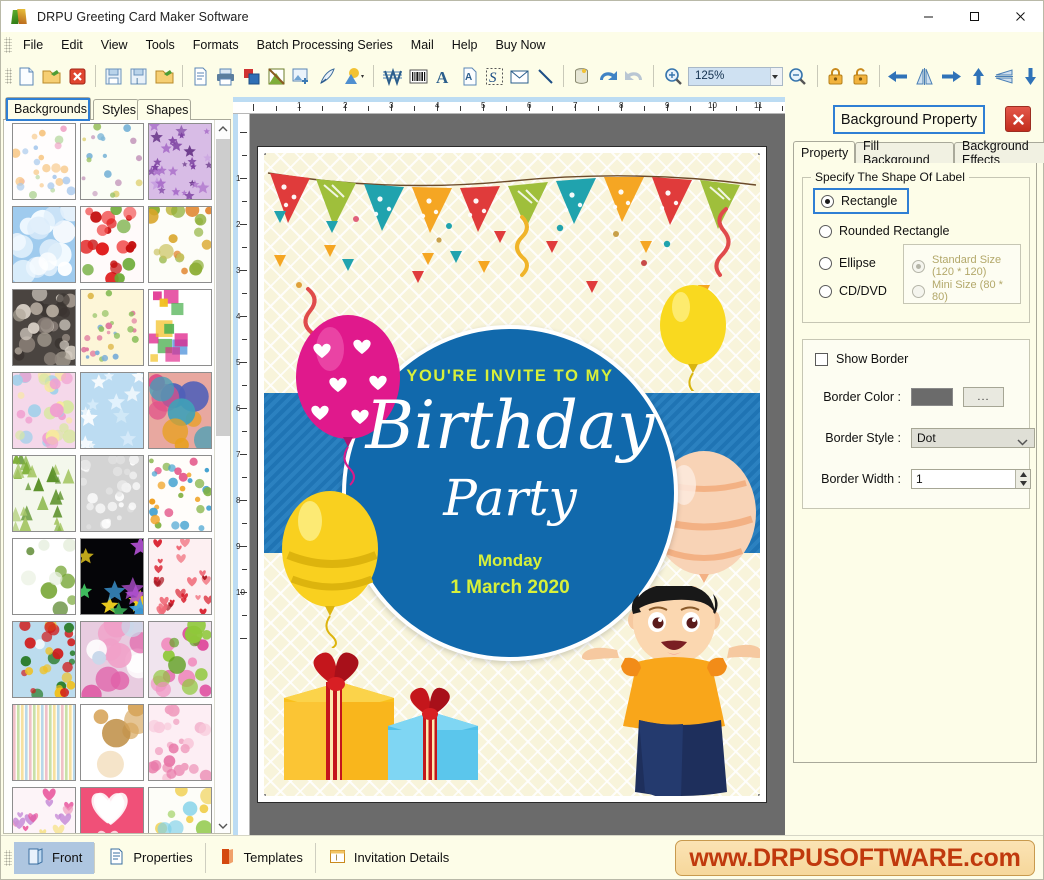  I want to click on tab-shapes: Shapes, so click(164, 109).